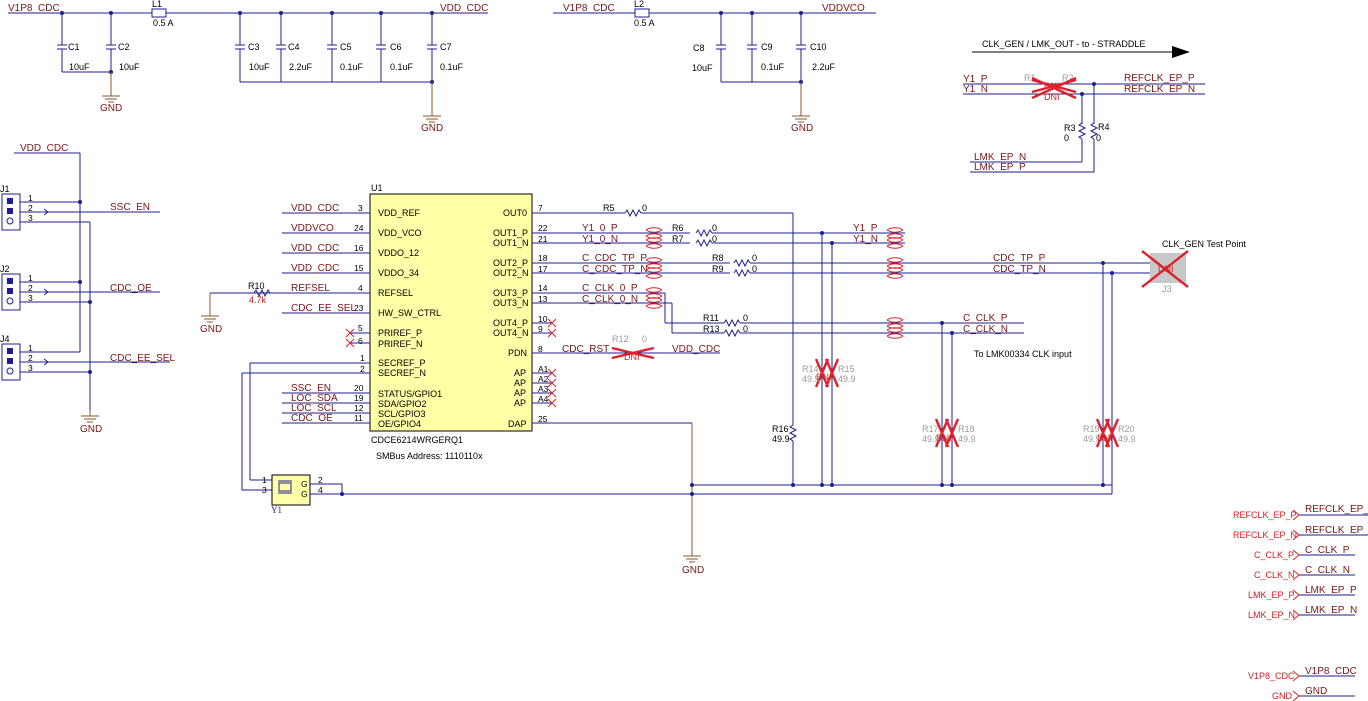 The height and width of the screenshot is (701, 1368). I want to click on out1p-num: 22, so click(543, 228).